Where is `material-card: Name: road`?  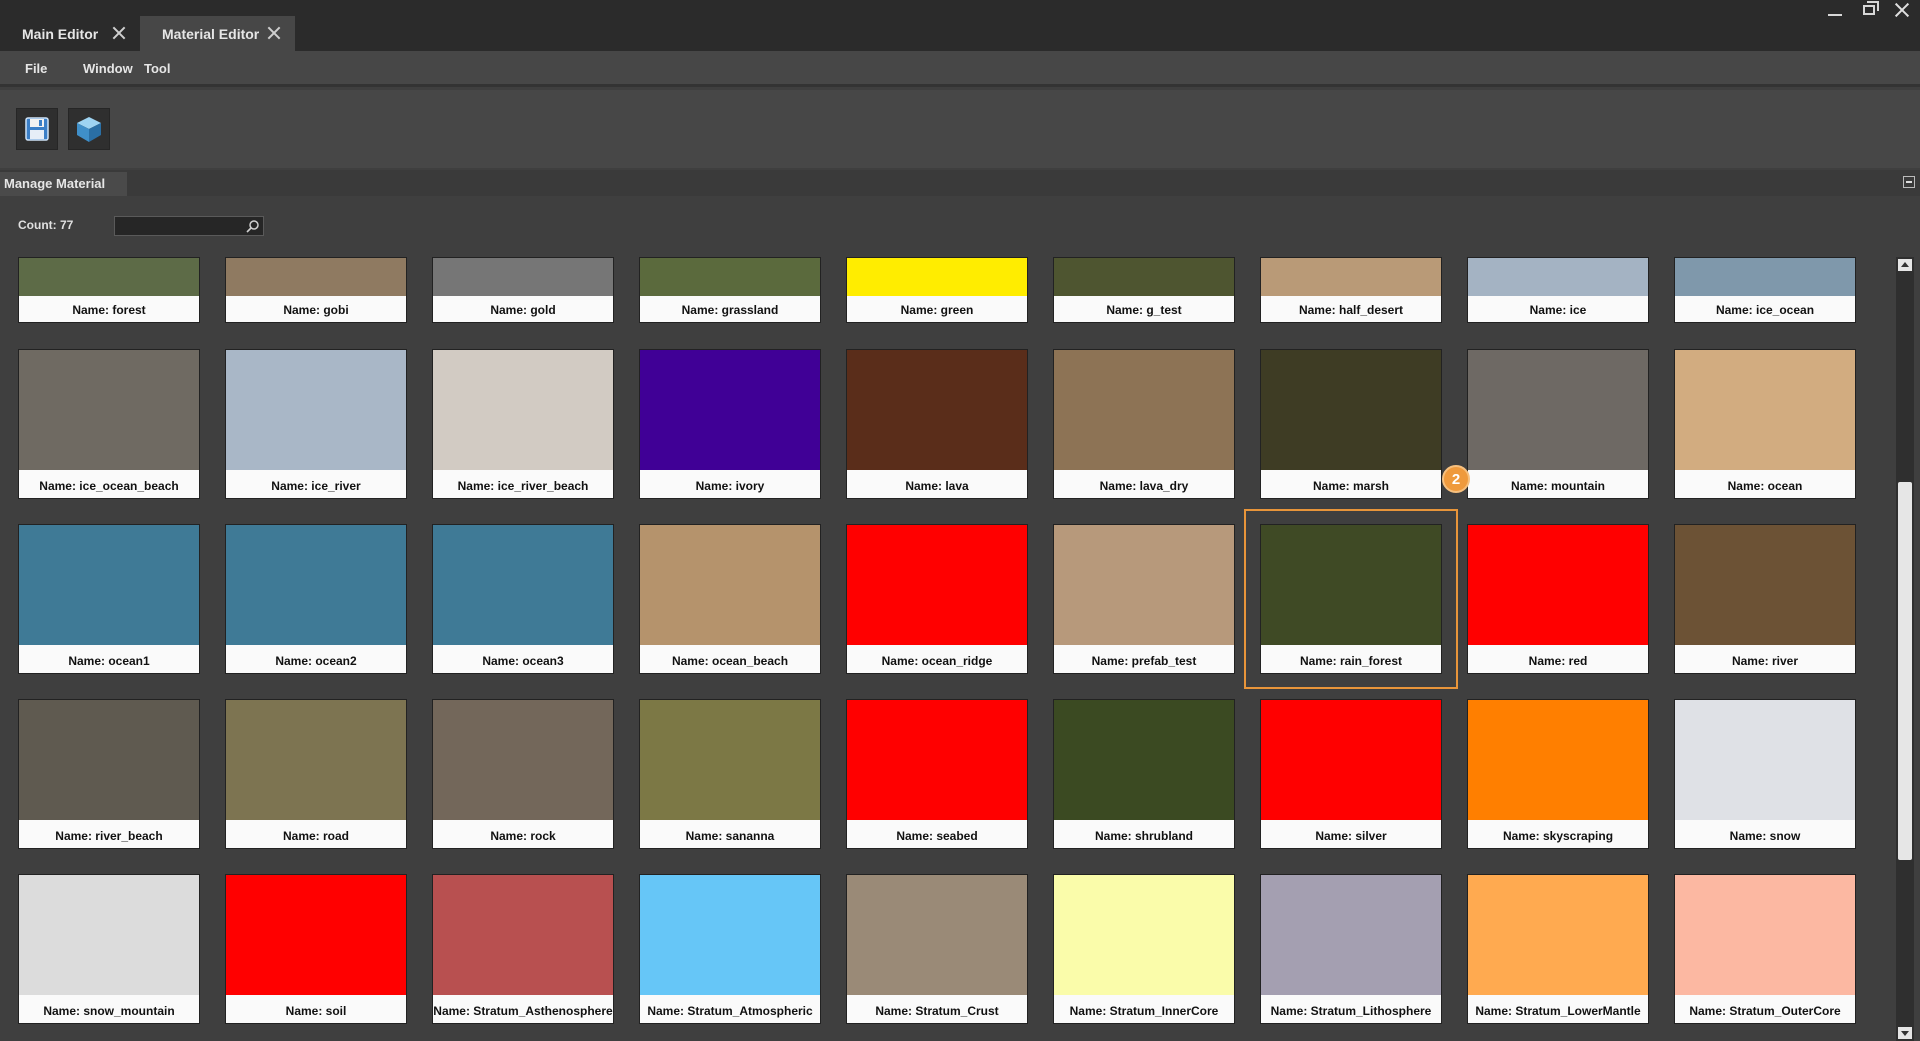
material-card: Name: road is located at coordinates (316, 774).